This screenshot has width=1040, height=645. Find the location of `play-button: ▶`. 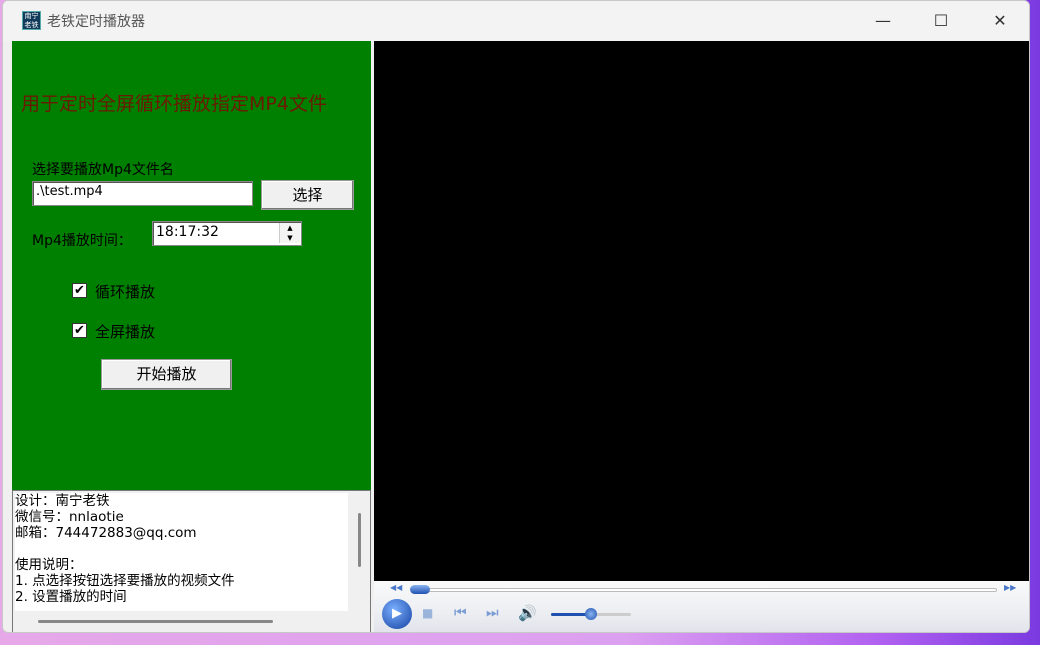

play-button: ▶ is located at coordinates (397, 614).